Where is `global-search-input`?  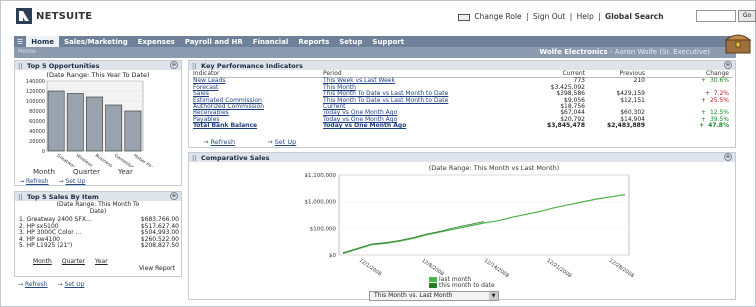
global-search-input is located at coordinates (716, 16).